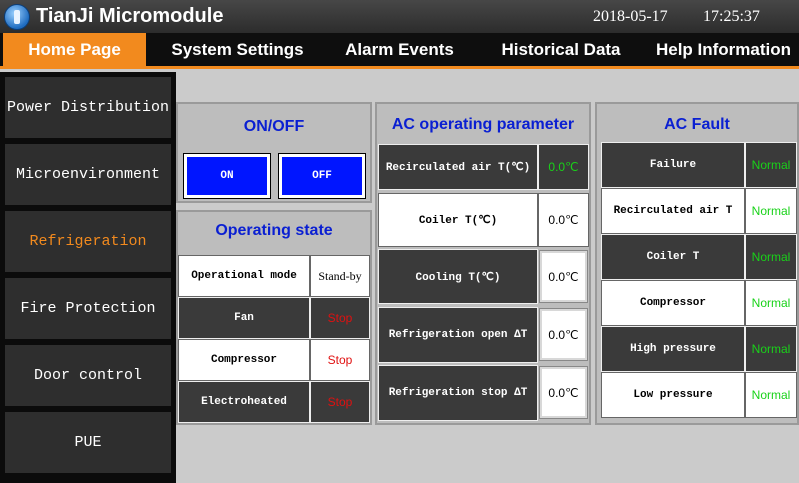 The image size is (799, 483). Describe the element at coordinates (723, 50) in the screenshot. I see `tab-help-information: Help Information` at that location.